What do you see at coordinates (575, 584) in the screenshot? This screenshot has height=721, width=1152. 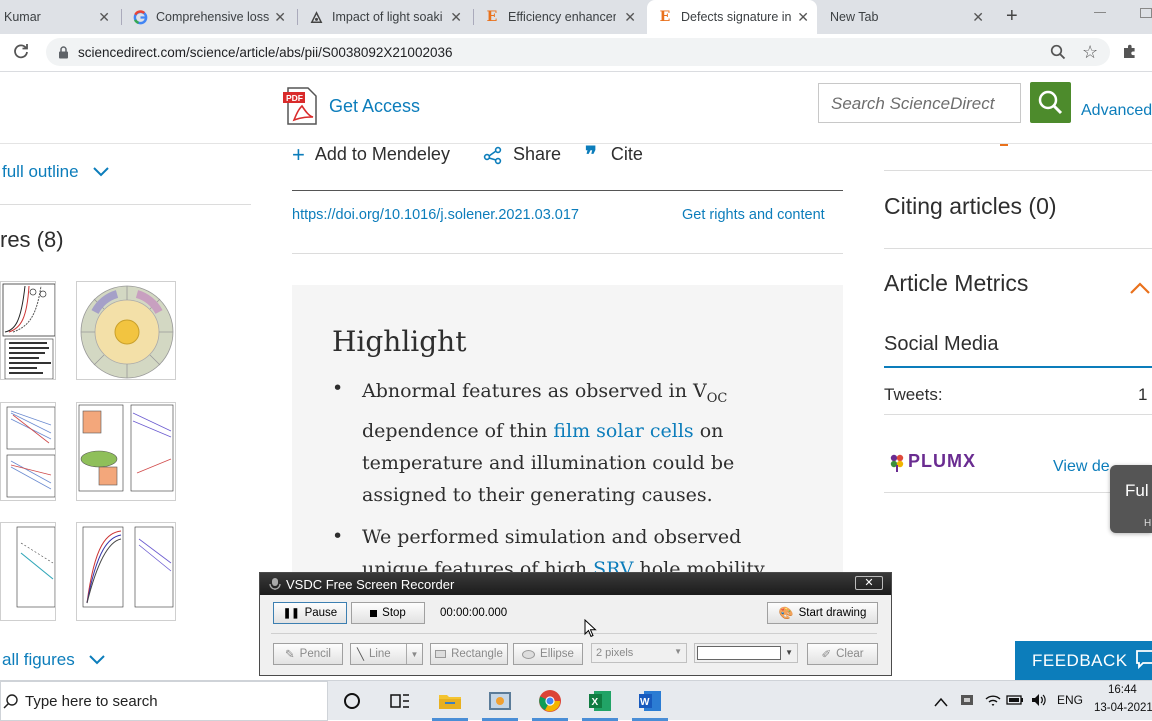 I see `recorder-title-bar: VSDC Free Screen Recorder ✕` at bounding box center [575, 584].